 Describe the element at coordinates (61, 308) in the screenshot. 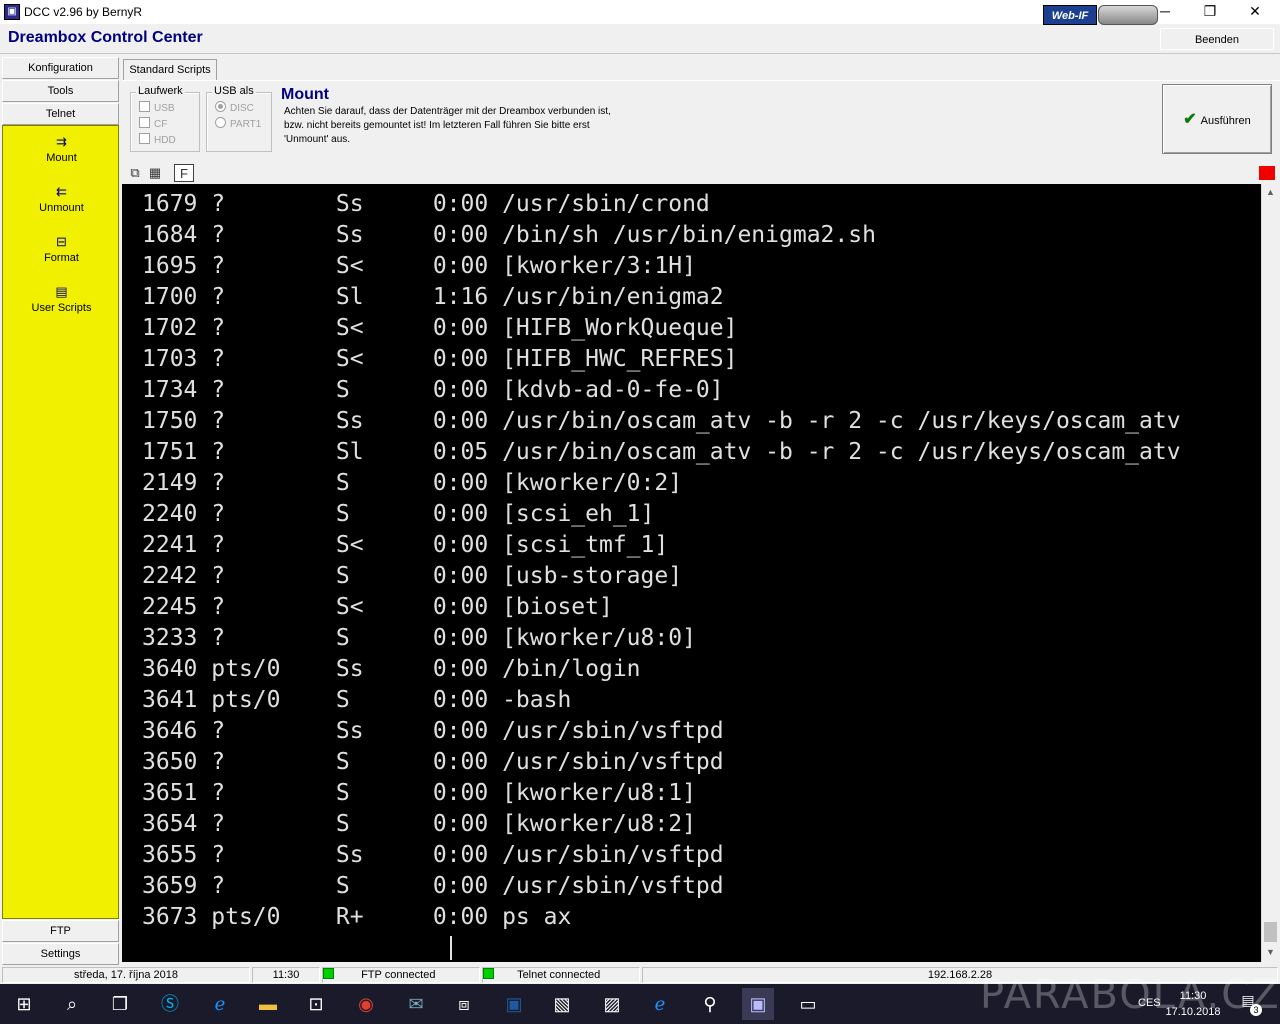

I see `sidebar-item-label: User Scripts` at that location.